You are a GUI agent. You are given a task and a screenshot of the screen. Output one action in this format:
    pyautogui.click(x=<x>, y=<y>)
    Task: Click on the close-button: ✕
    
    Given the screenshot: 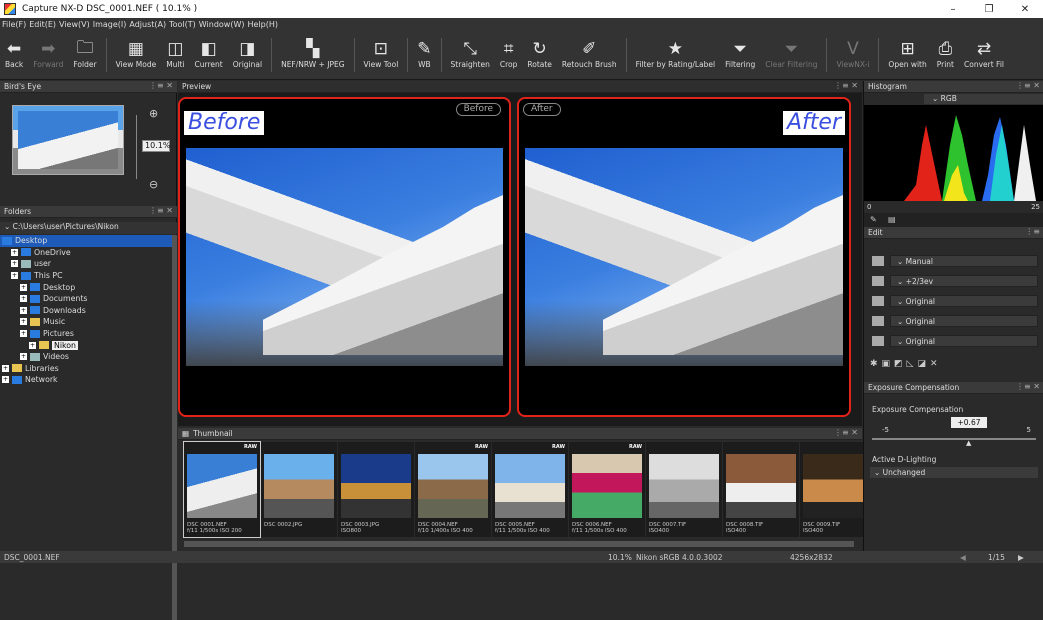 What is the action you would take?
    pyautogui.click(x=1025, y=9)
    